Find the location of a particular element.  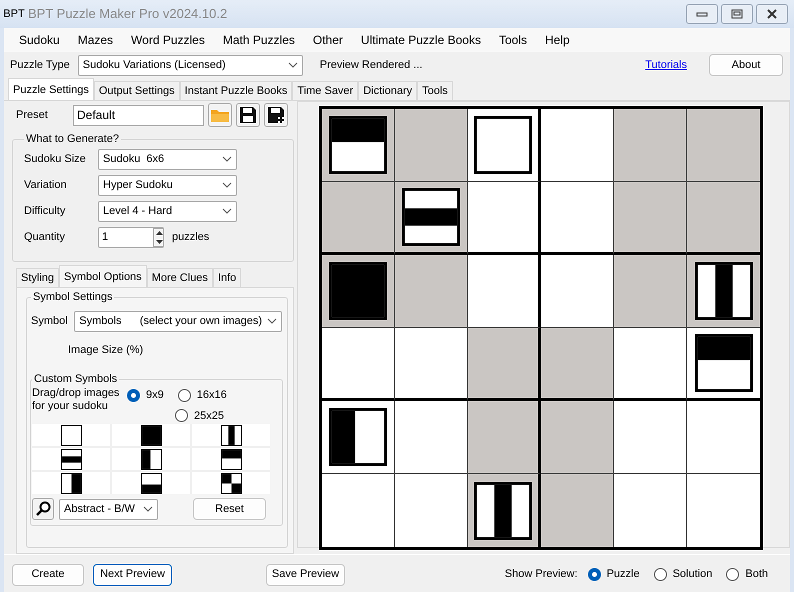

field-label: Show Preview: is located at coordinates (541, 574).